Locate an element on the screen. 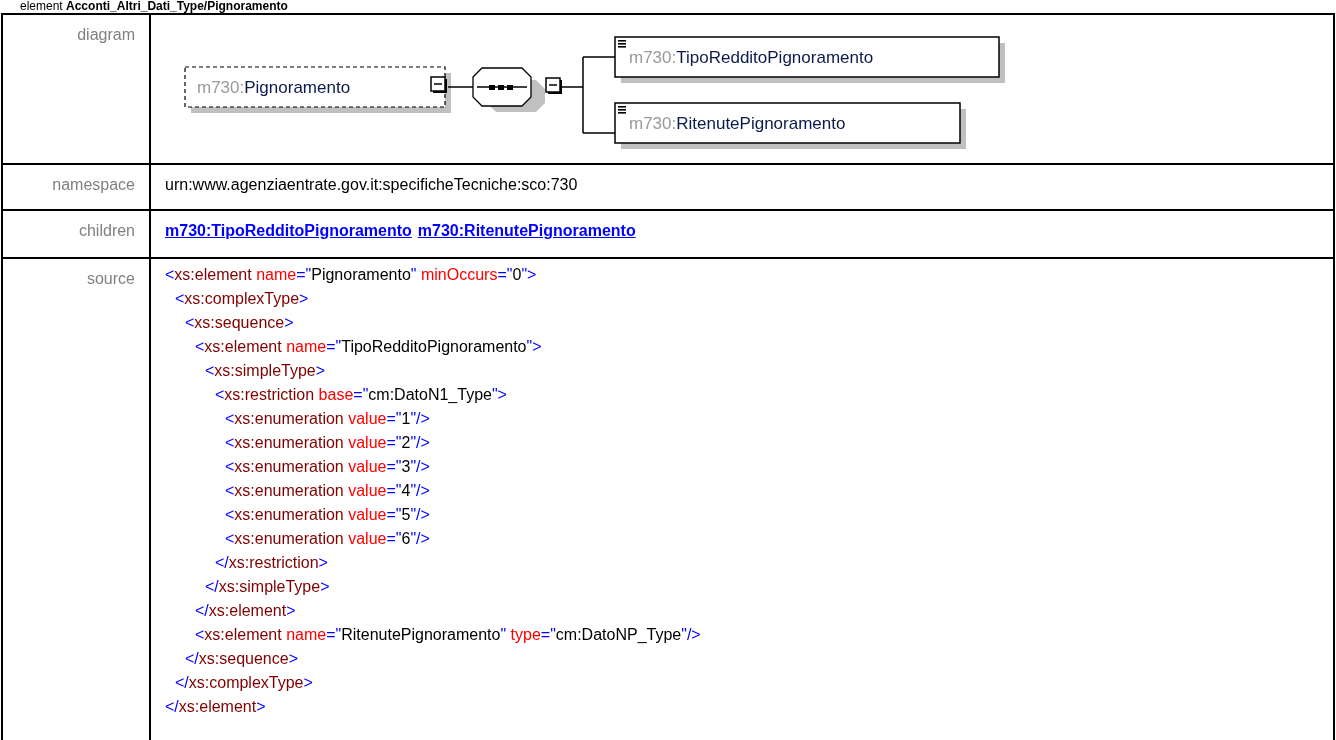 This screenshot has height=740, width=1336. code-line: </xs:sequence> is located at coordinates (241, 659).